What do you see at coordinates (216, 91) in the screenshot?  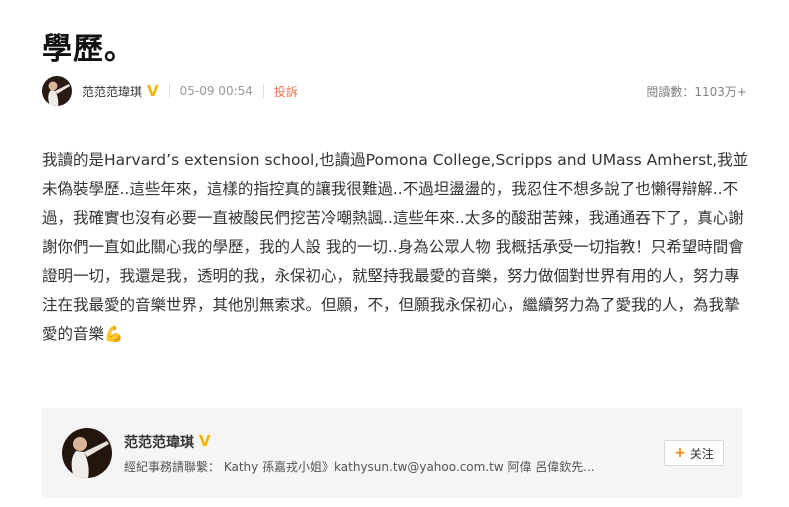 I see `post-time: 05-09 00:54` at bounding box center [216, 91].